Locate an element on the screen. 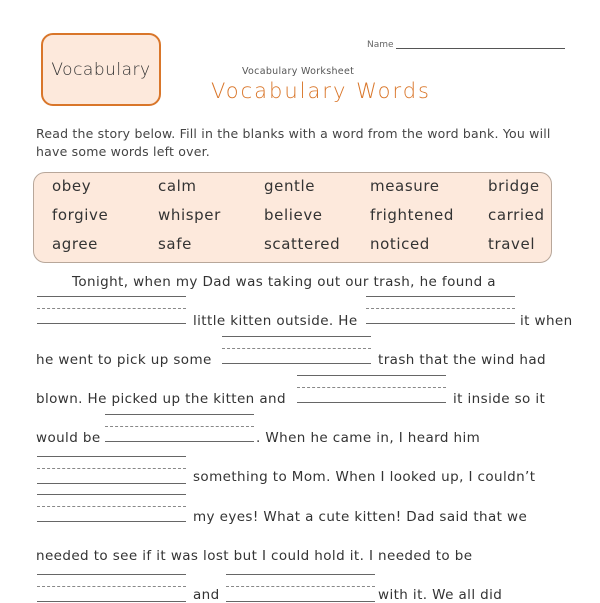  story-text: with it. We all did is located at coordinates (440, 595).